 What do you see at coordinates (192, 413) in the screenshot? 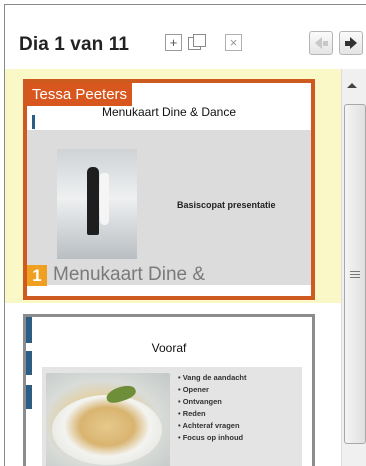
I see `bullet-item: • Reden` at bounding box center [192, 413].